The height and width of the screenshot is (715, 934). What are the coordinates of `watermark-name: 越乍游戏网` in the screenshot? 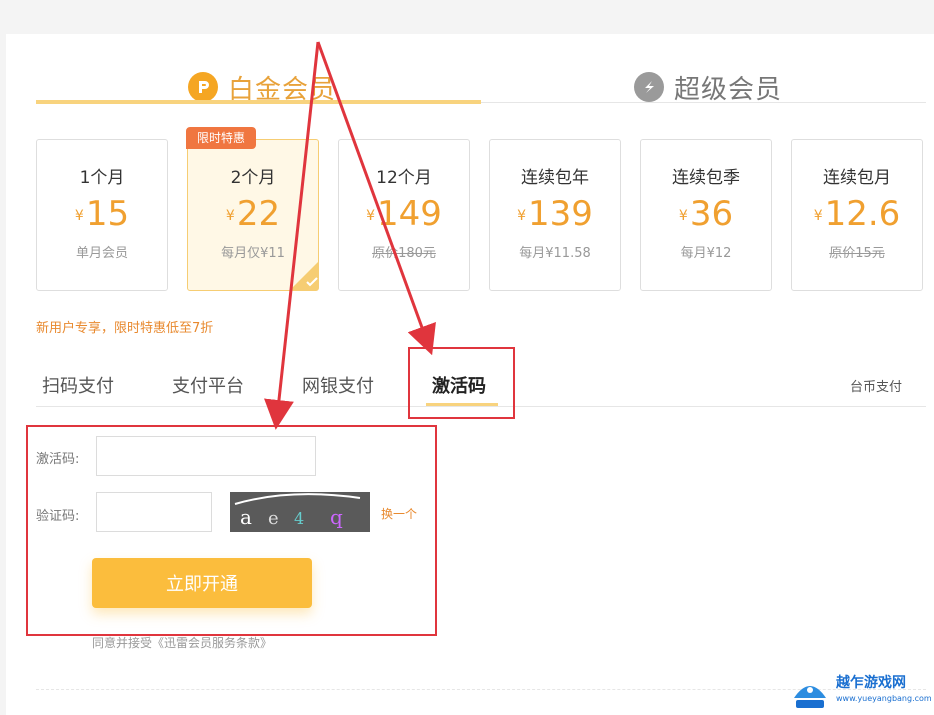 It's located at (871, 683).